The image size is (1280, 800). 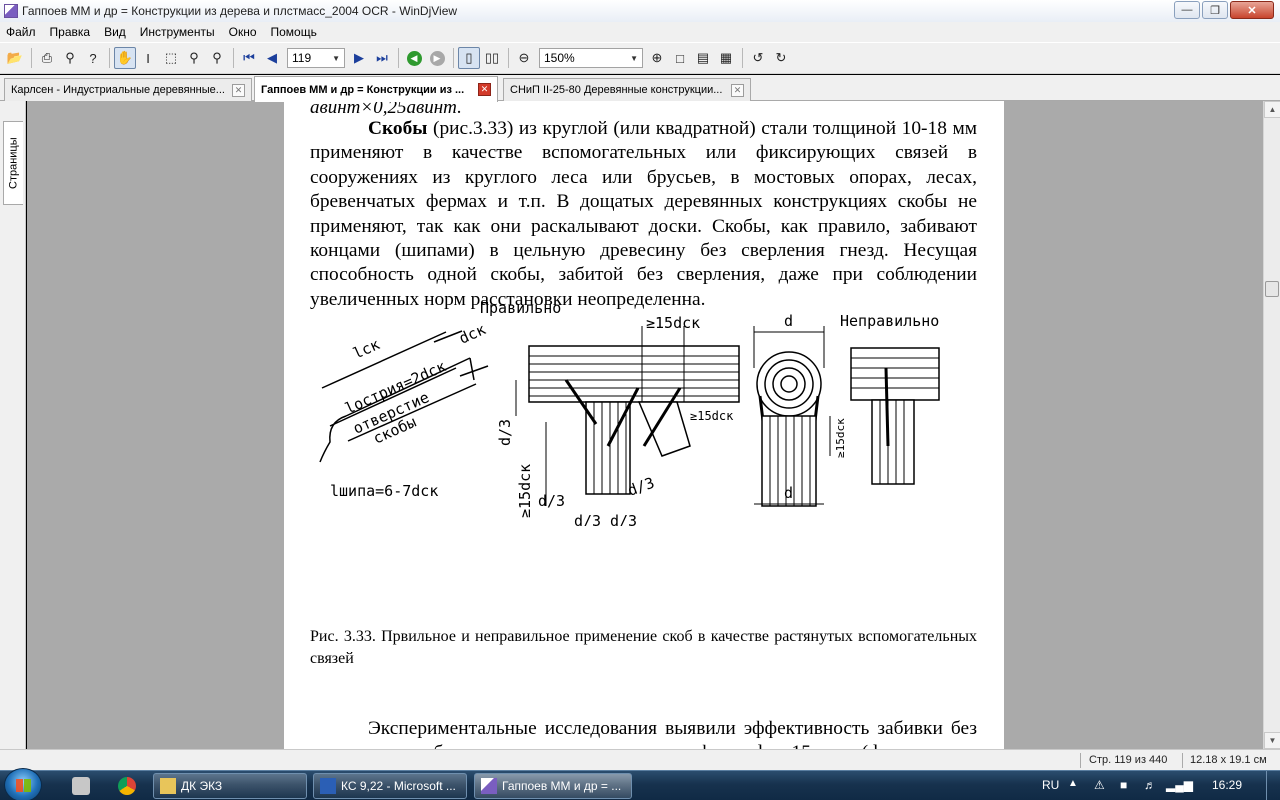 I want to click on start-button, so click(x=23, y=784).